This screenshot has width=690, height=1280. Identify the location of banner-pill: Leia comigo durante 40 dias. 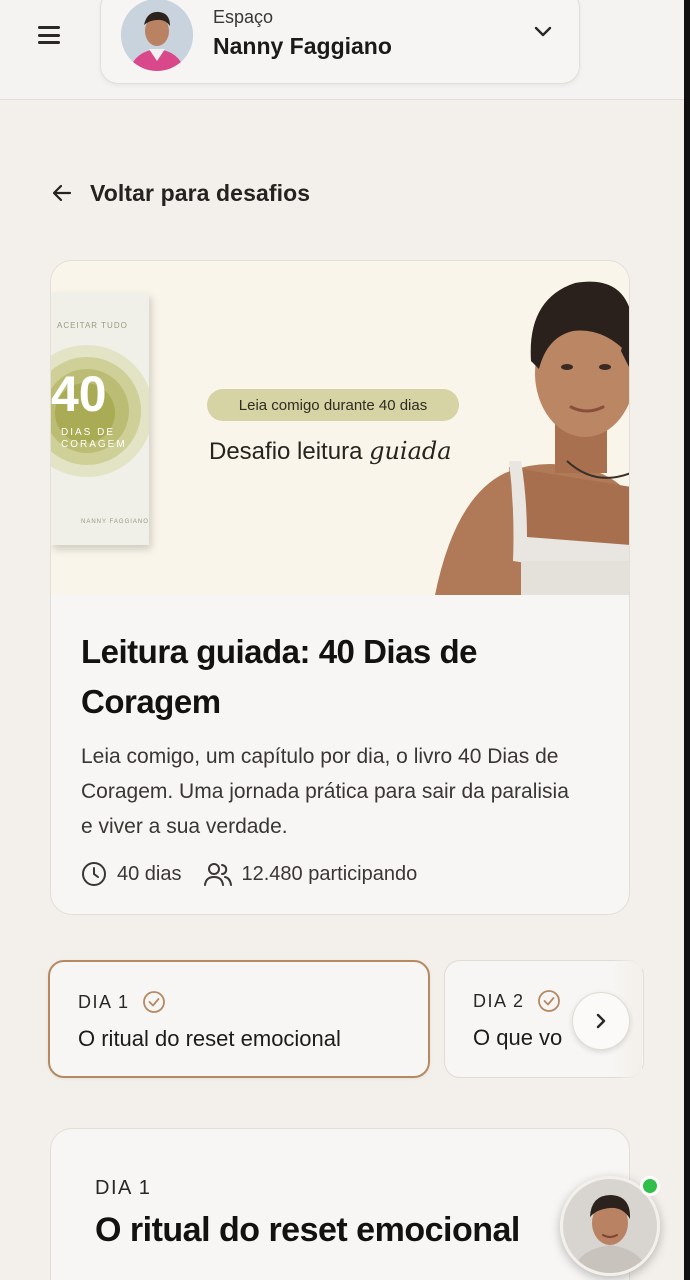
(333, 405).